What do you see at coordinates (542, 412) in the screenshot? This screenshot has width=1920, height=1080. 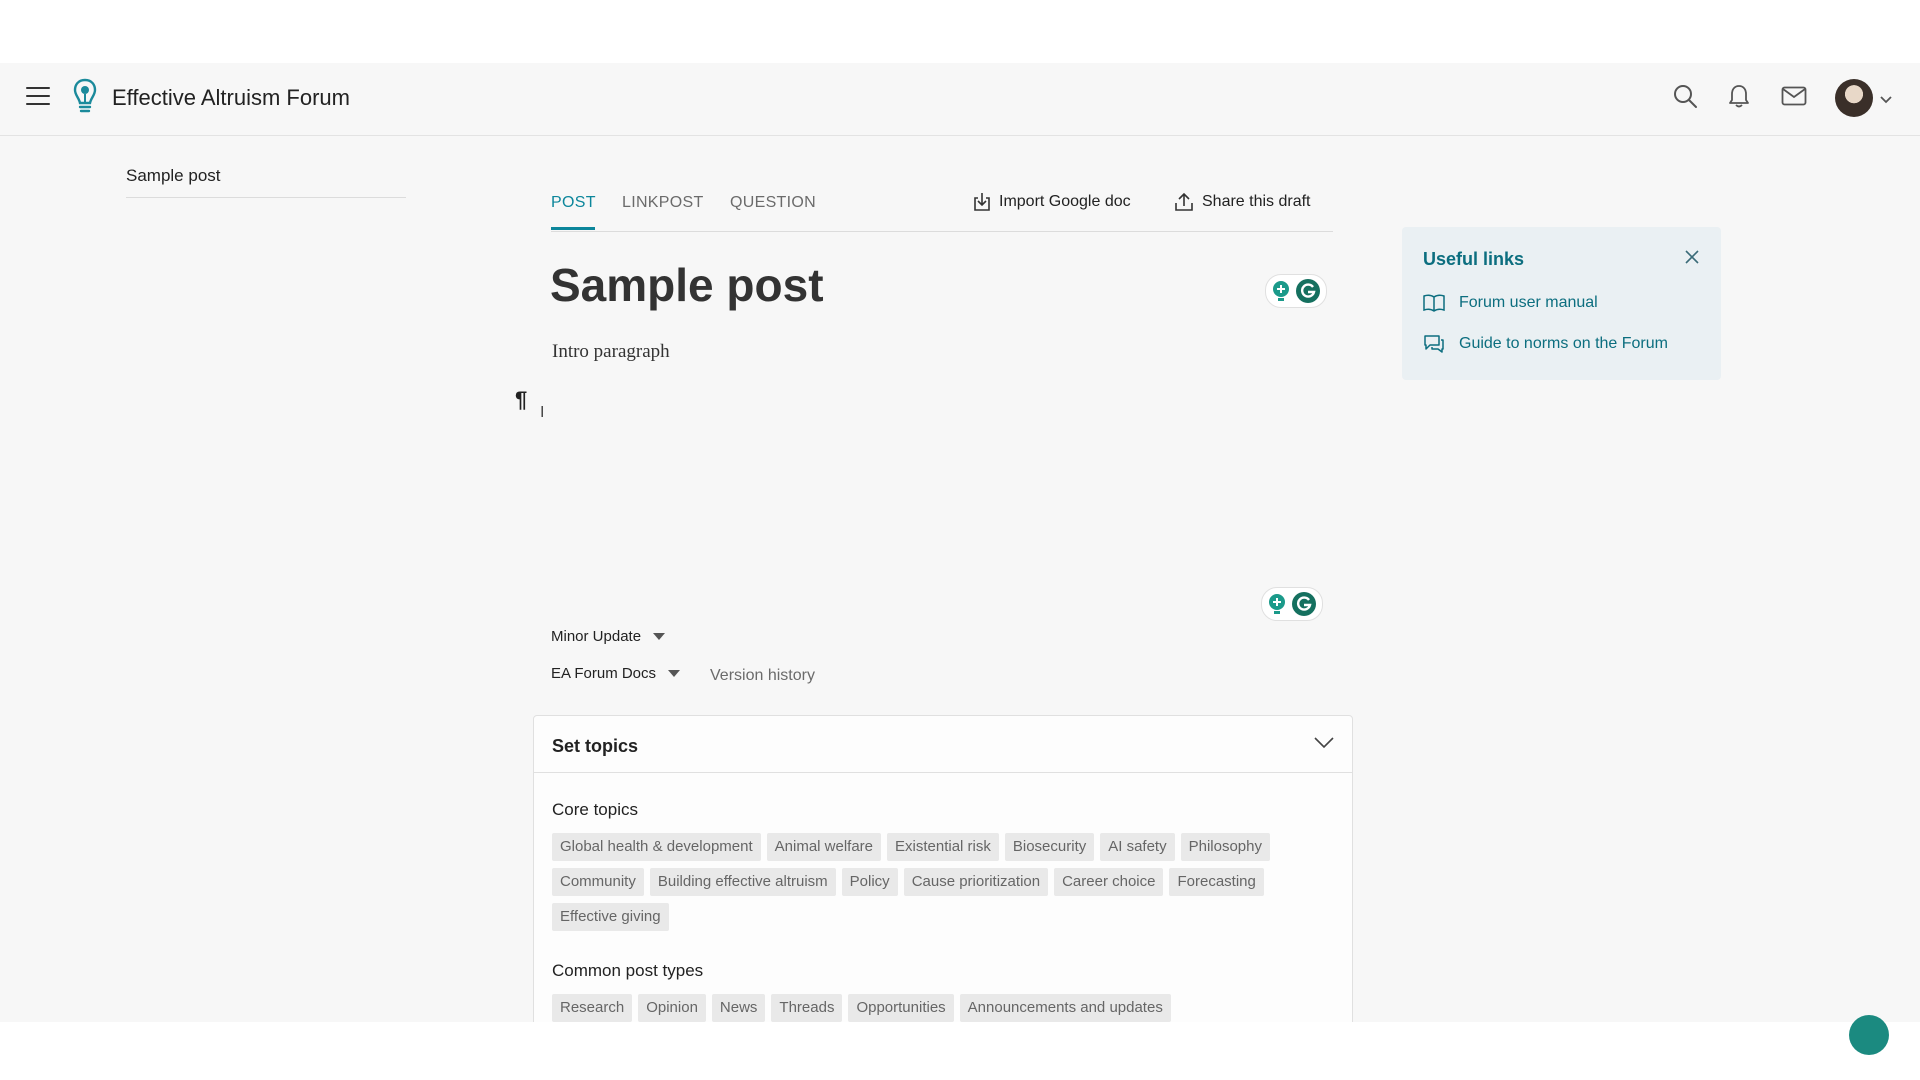 I see `text-cursor: I` at bounding box center [542, 412].